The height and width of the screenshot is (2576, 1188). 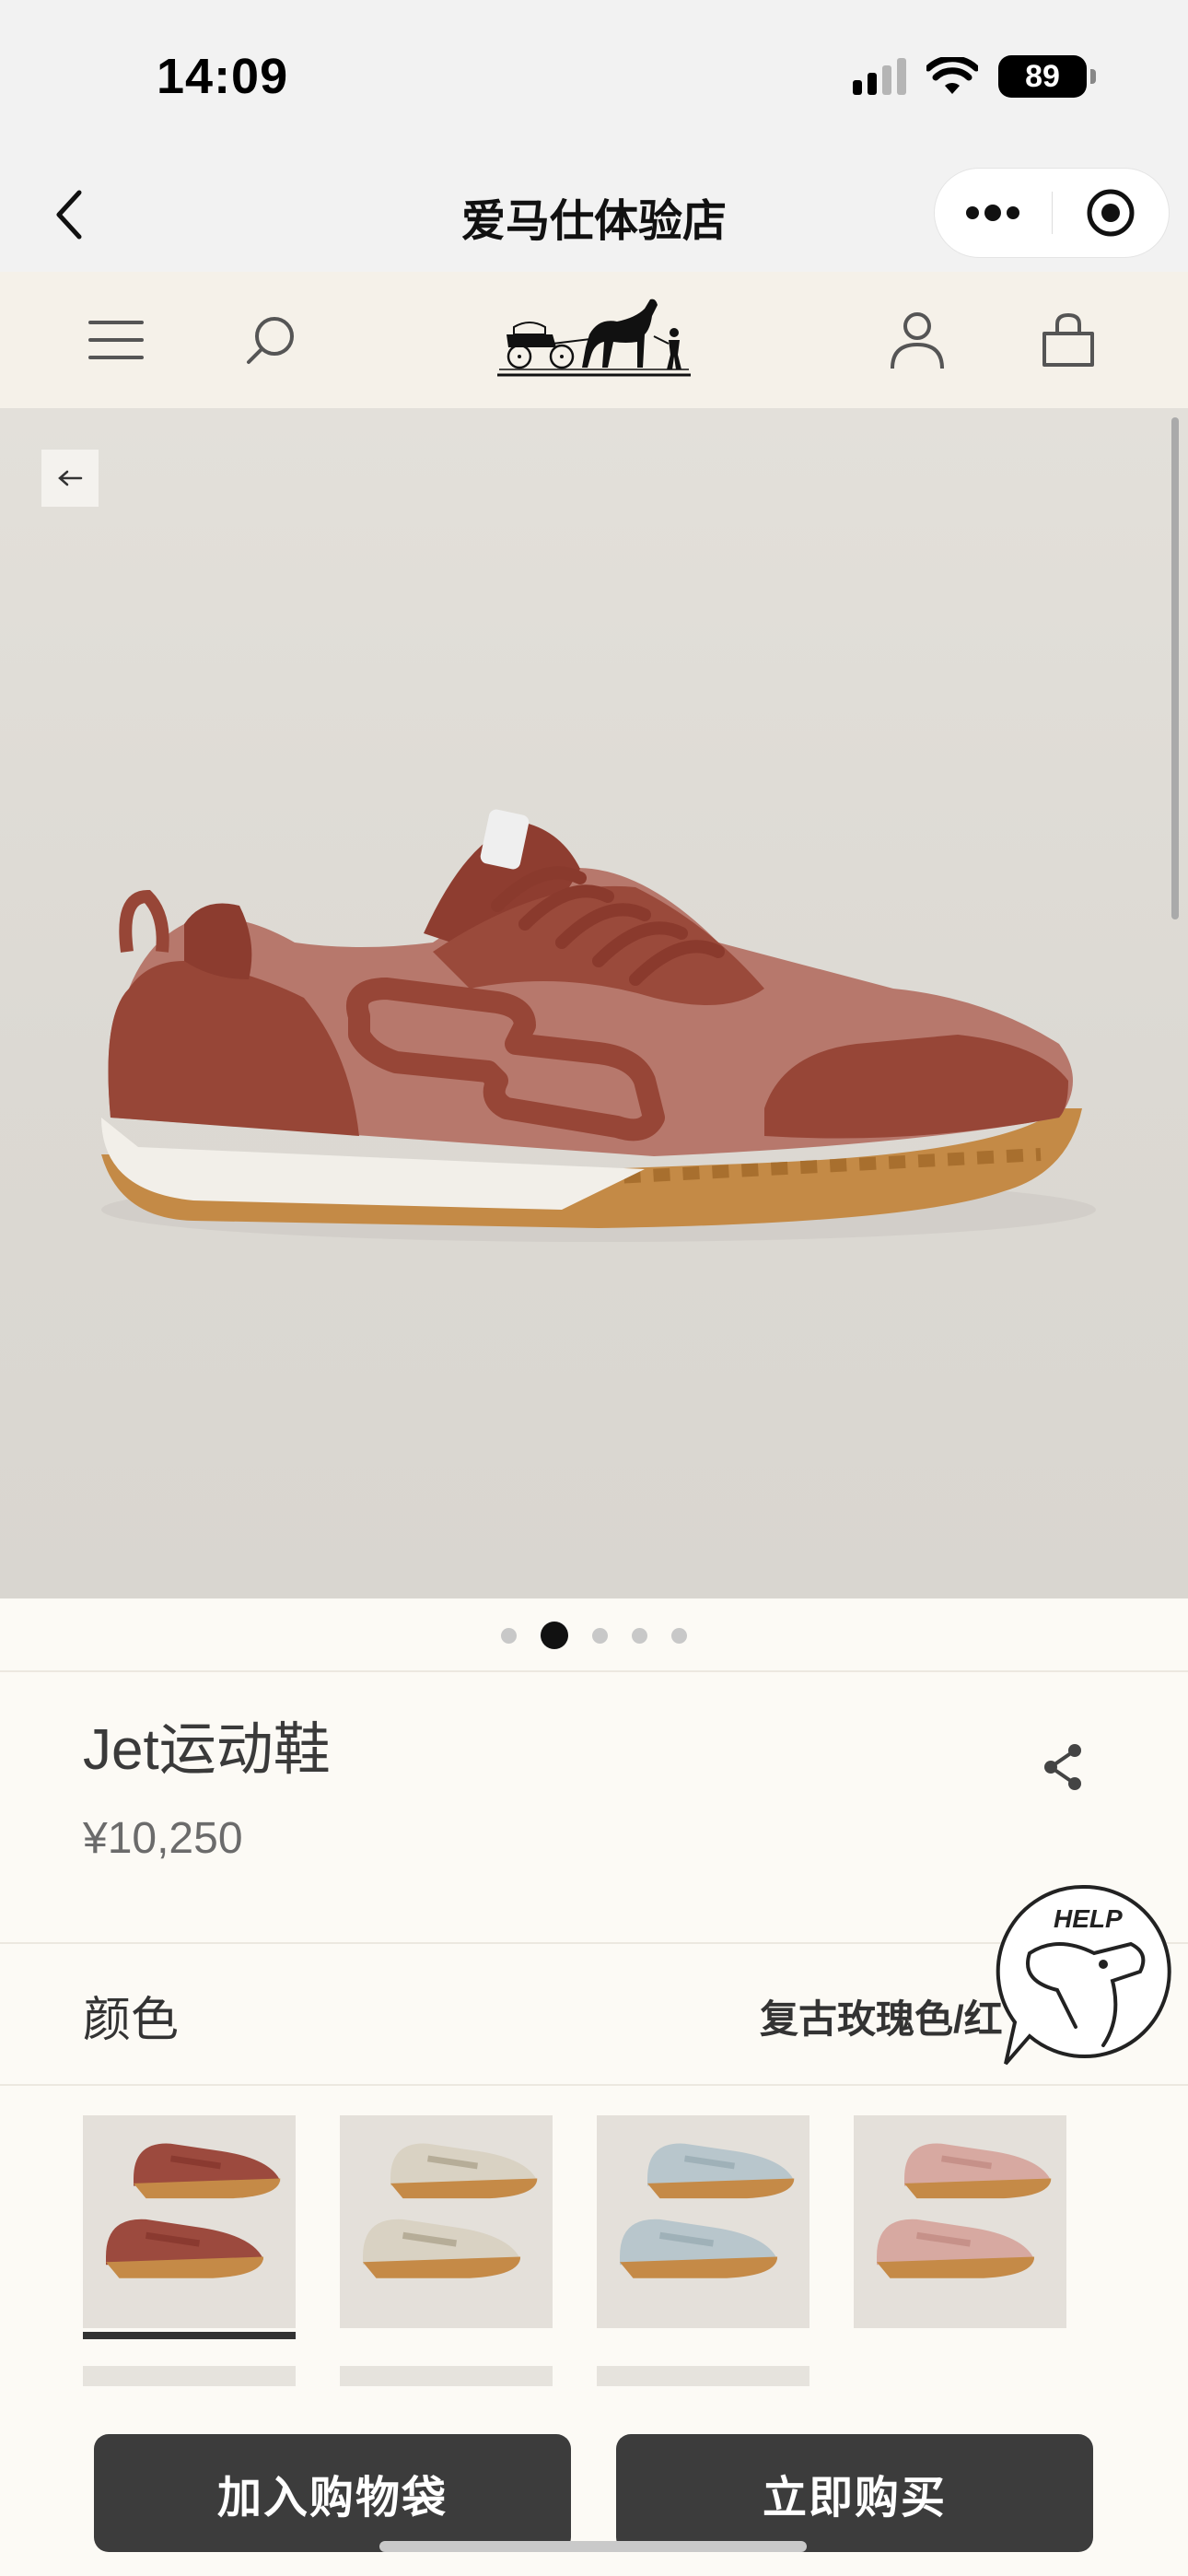 I want to click on mini-program-nav: 爱马仕体验店, so click(x=594, y=214).